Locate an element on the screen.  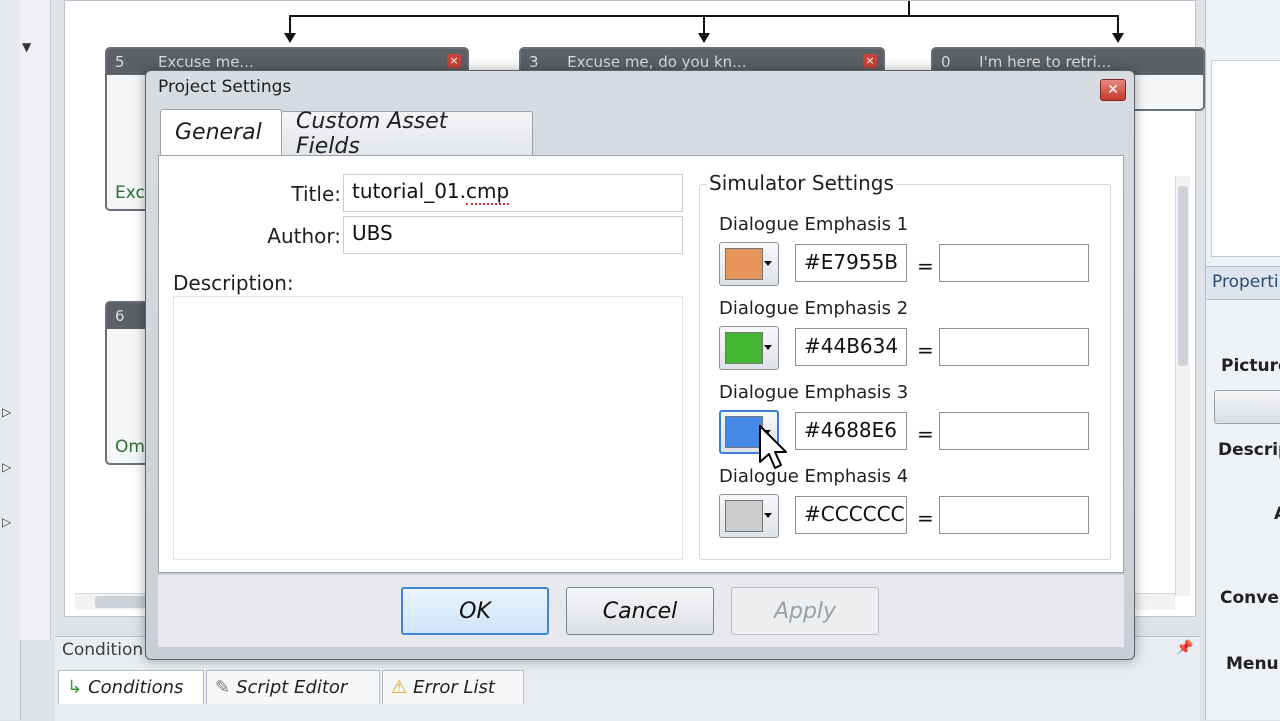
emphasis-row-2: Dialogue Emphasis 2 #44B634 = is located at coordinates (909, 338).